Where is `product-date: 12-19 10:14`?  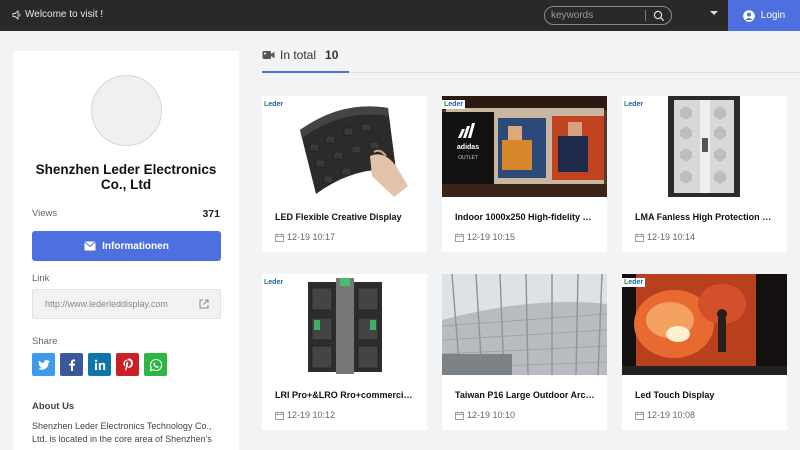 product-date: 12-19 10:14 is located at coordinates (665, 237).